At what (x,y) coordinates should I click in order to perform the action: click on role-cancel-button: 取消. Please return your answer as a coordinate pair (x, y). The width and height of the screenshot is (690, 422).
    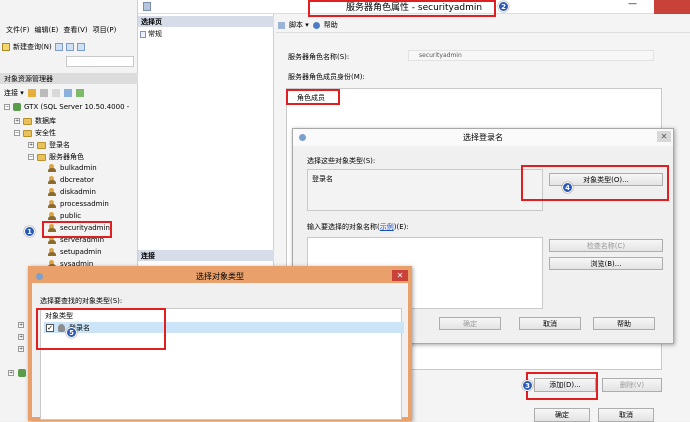
    Looking at the image, I should click on (626, 415).